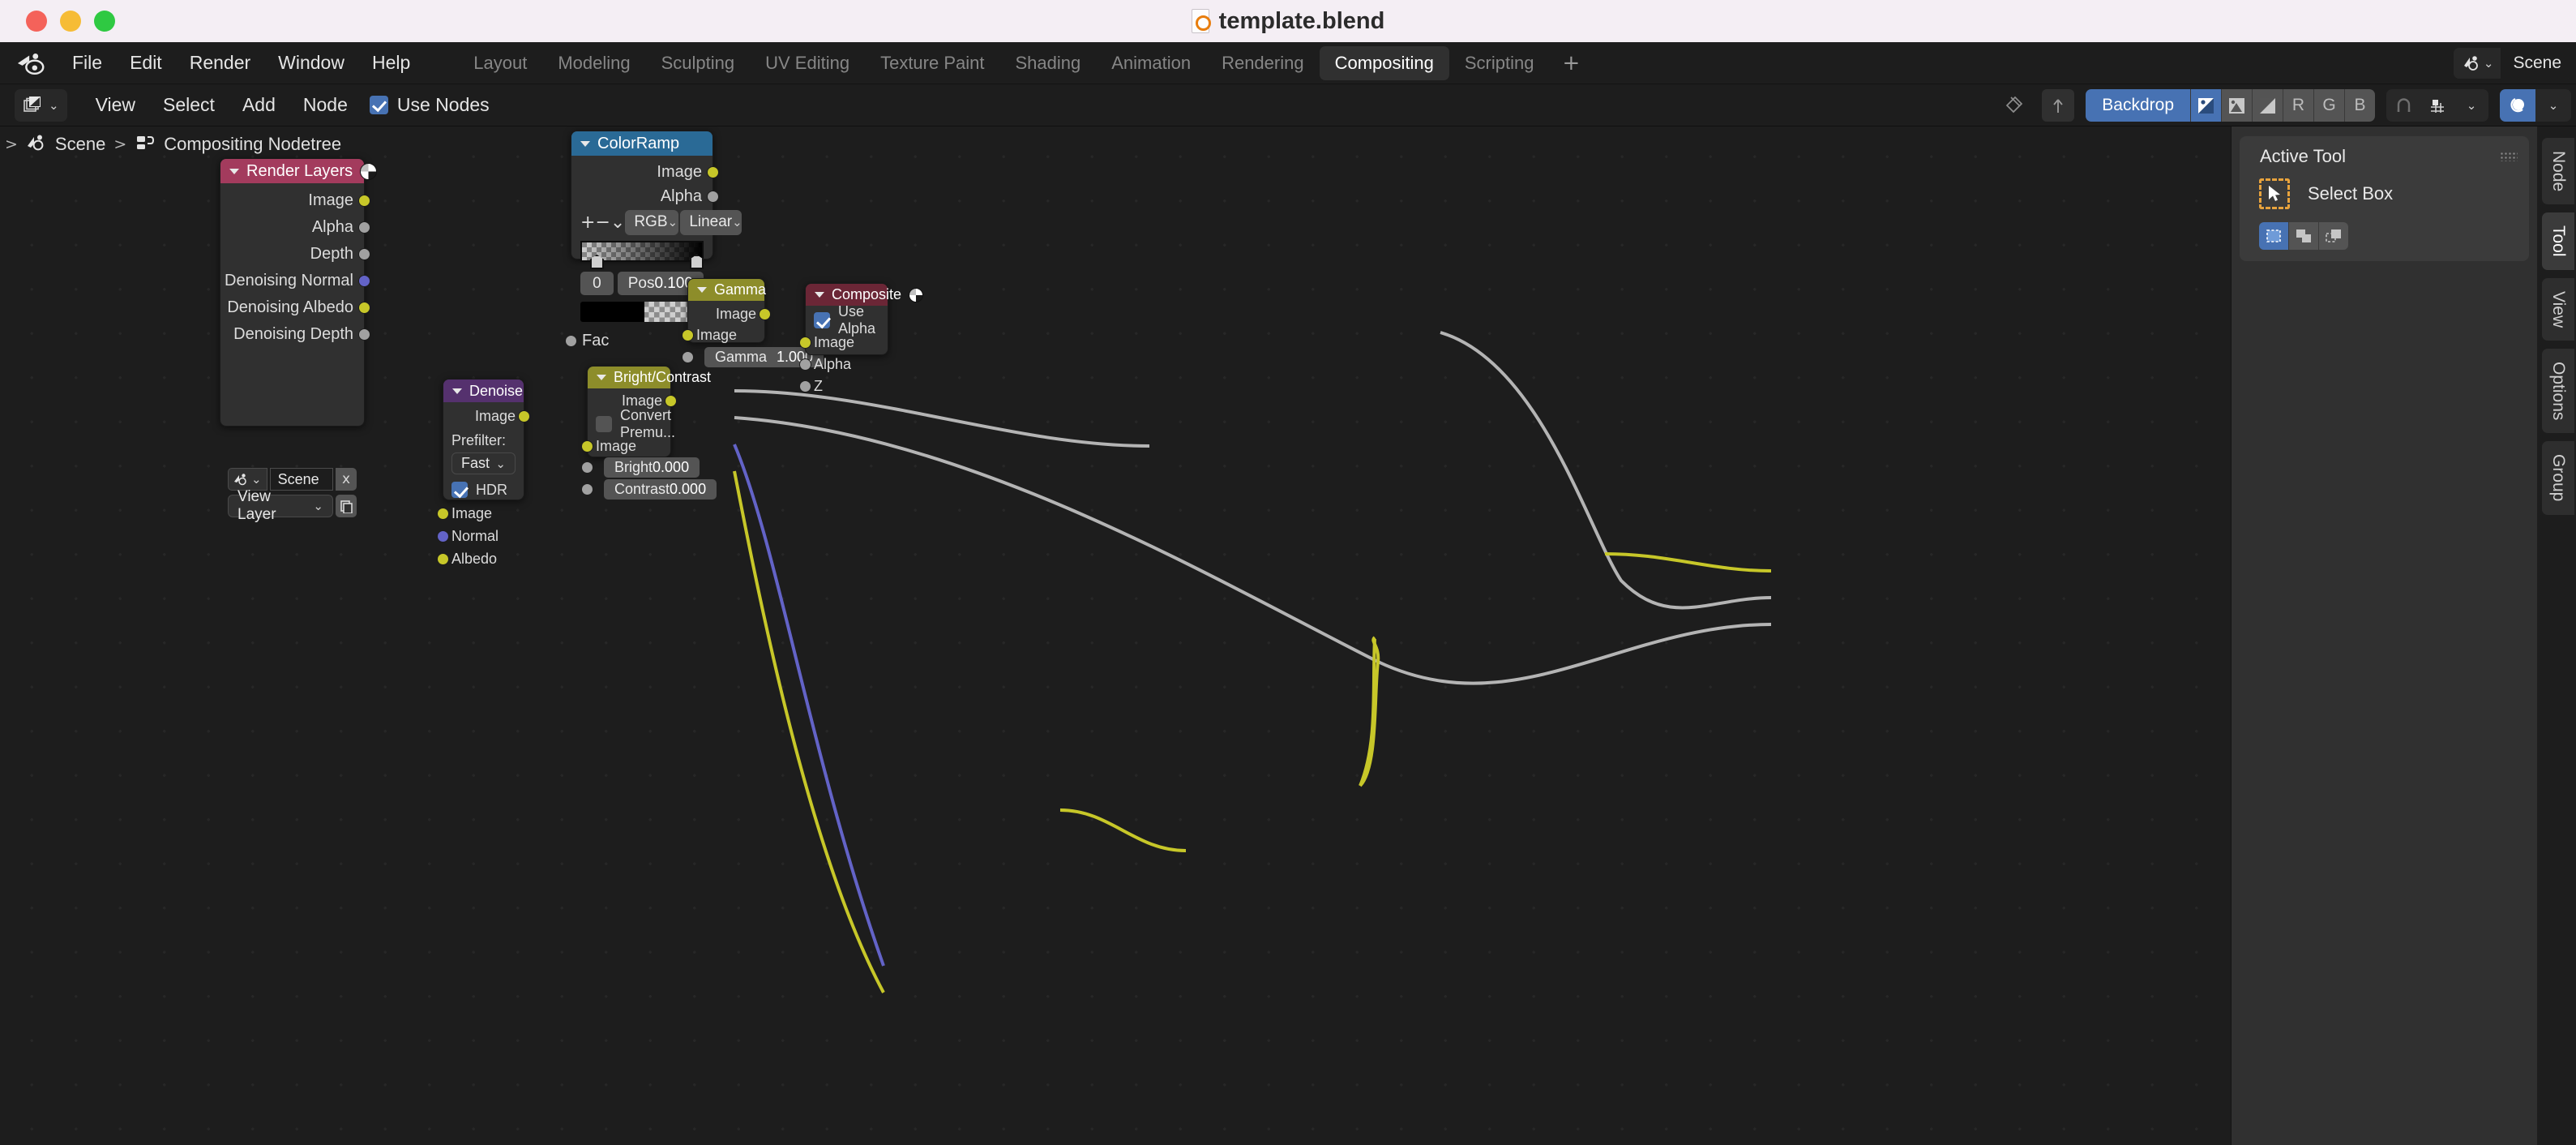 This screenshot has height=1145, width=2576. Describe the element at coordinates (2403, 105) in the screenshot. I see `magnet-icon` at that location.